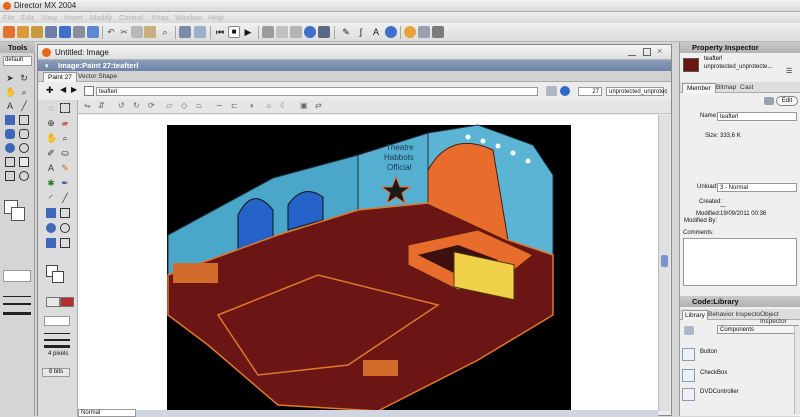 The image size is (800, 417). Describe the element at coordinates (73, 17) in the screenshot. I see `menu-insert: Insert` at that location.